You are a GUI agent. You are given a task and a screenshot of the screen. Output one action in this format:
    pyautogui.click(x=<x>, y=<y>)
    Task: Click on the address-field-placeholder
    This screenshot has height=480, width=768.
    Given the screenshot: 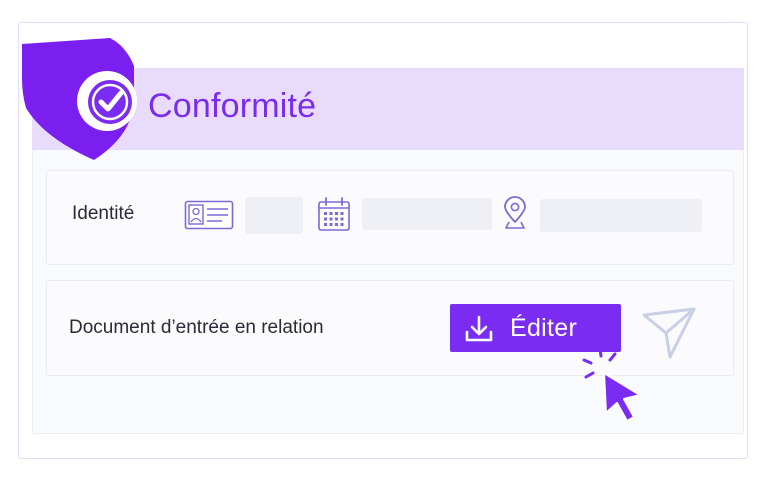 What is the action you would take?
    pyautogui.click(x=621, y=215)
    